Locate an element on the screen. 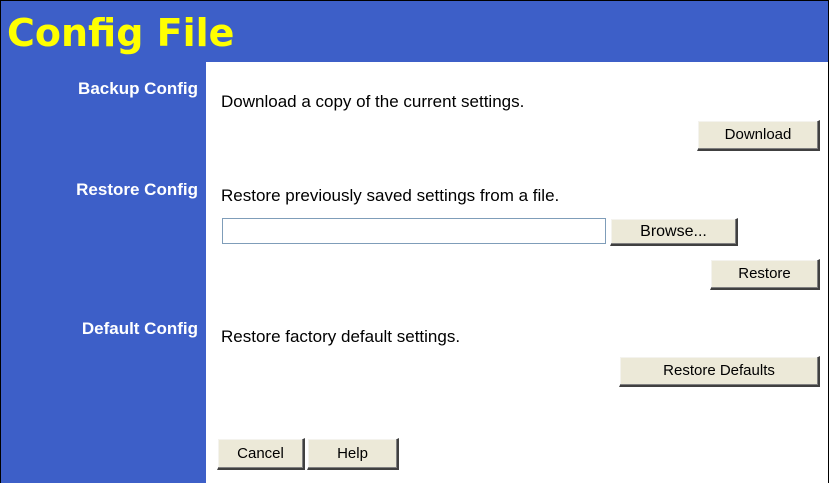 Image resolution: width=830 pixels, height=483 pixels. restore-defaults-button: Restore Defaults is located at coordinates (719, 371).